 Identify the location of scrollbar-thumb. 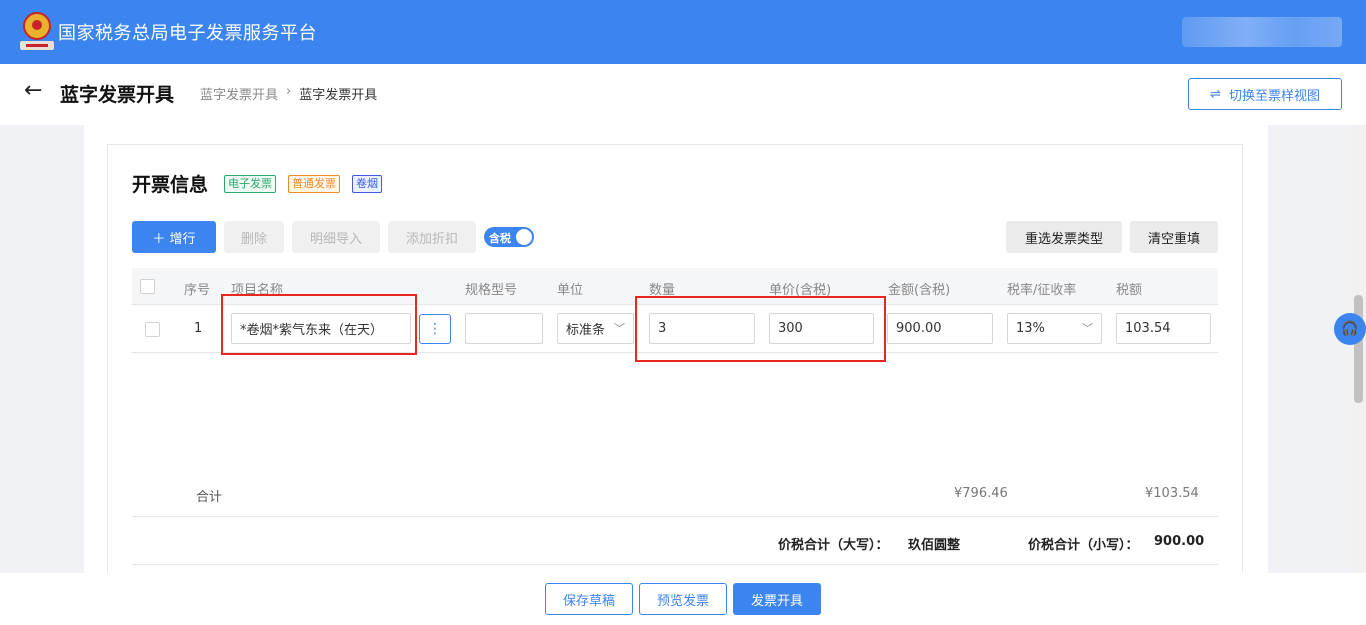
(1358, 349).